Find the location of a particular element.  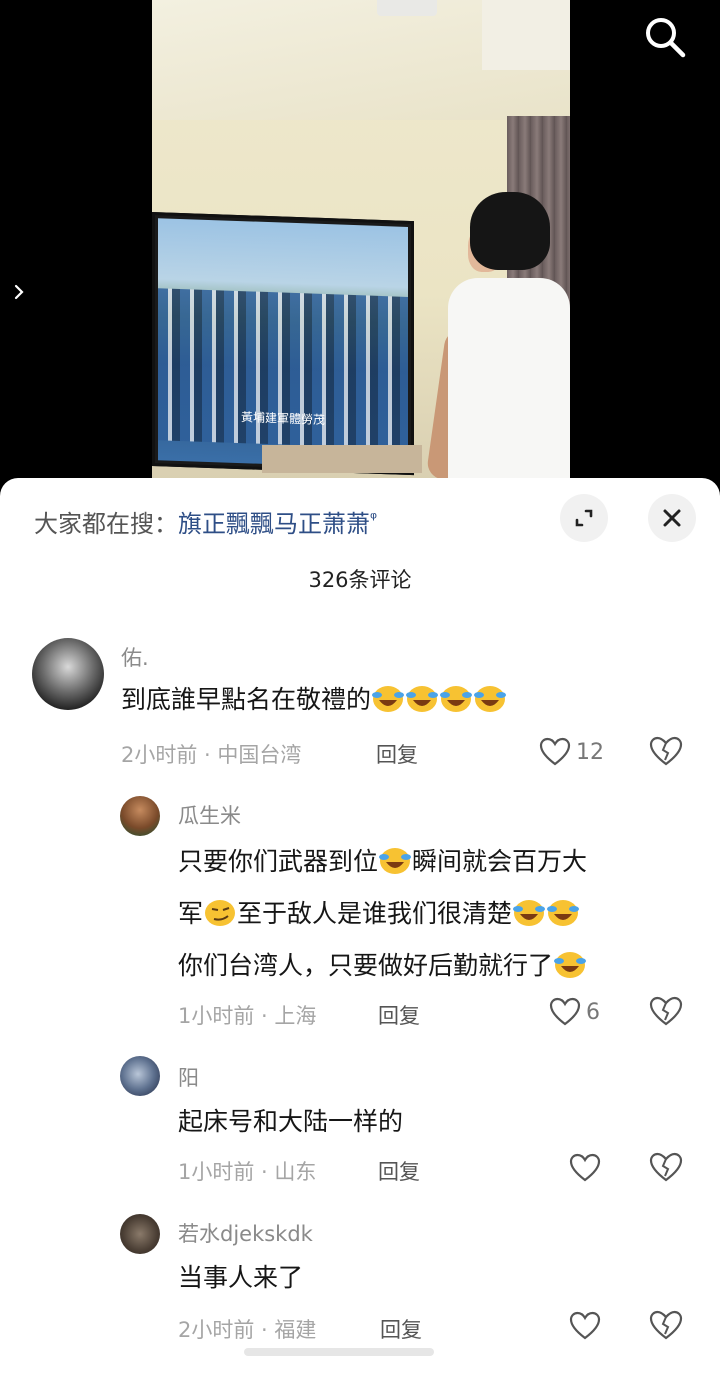

comment-text-line: 只要你们武器到位 瞬间就会百万大 is located at coordinates (438, 862).